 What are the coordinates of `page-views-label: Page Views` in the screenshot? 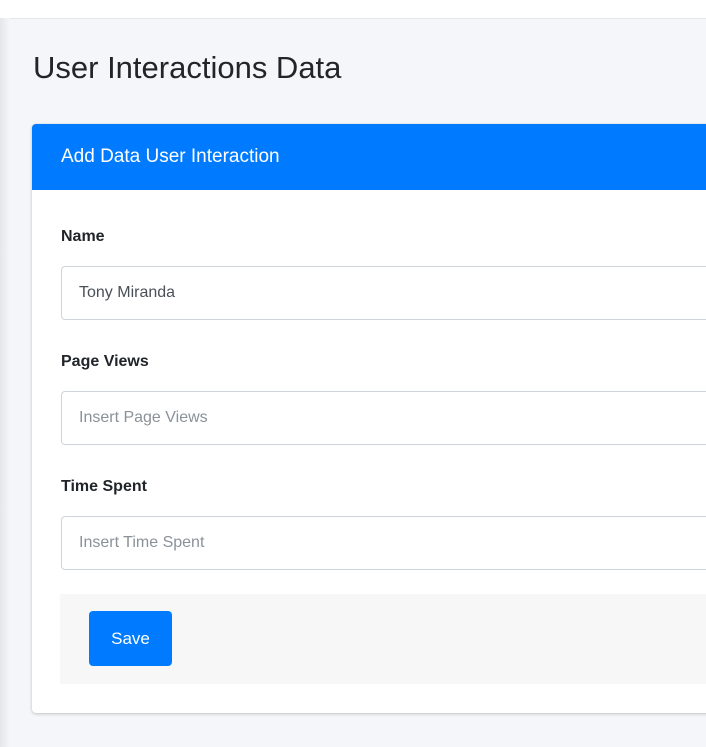 It's located at (105, 361).